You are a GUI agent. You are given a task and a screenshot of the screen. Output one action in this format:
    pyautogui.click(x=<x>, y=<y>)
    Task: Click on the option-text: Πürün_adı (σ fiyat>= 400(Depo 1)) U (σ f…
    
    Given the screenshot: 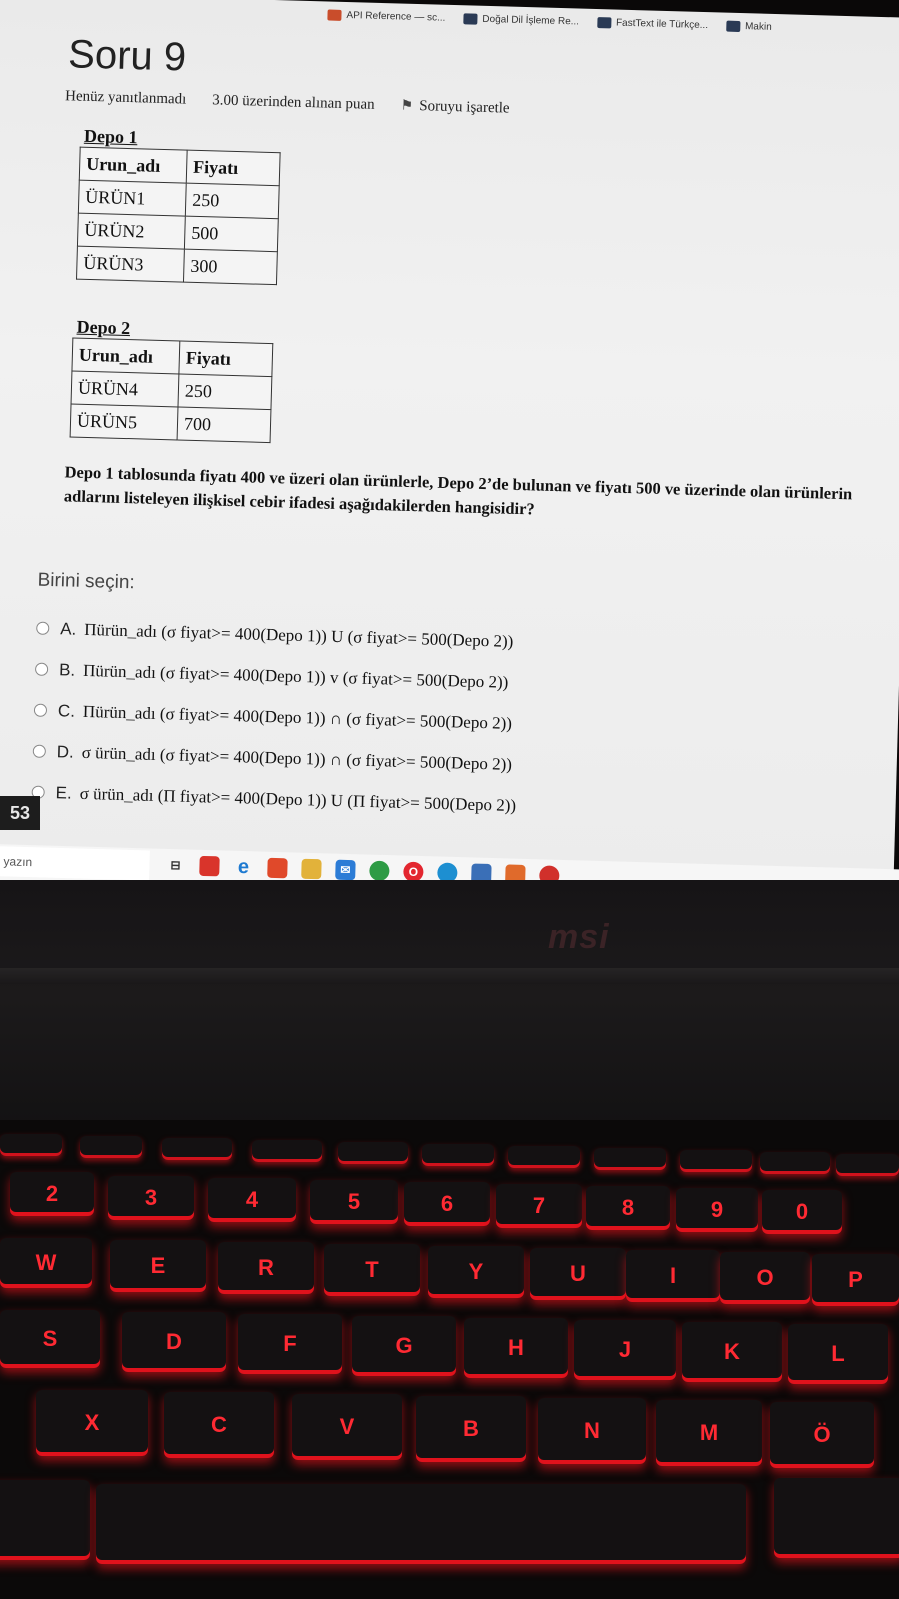 What is the action you would take?
    pyautogui.click(x=299, y=635)
    